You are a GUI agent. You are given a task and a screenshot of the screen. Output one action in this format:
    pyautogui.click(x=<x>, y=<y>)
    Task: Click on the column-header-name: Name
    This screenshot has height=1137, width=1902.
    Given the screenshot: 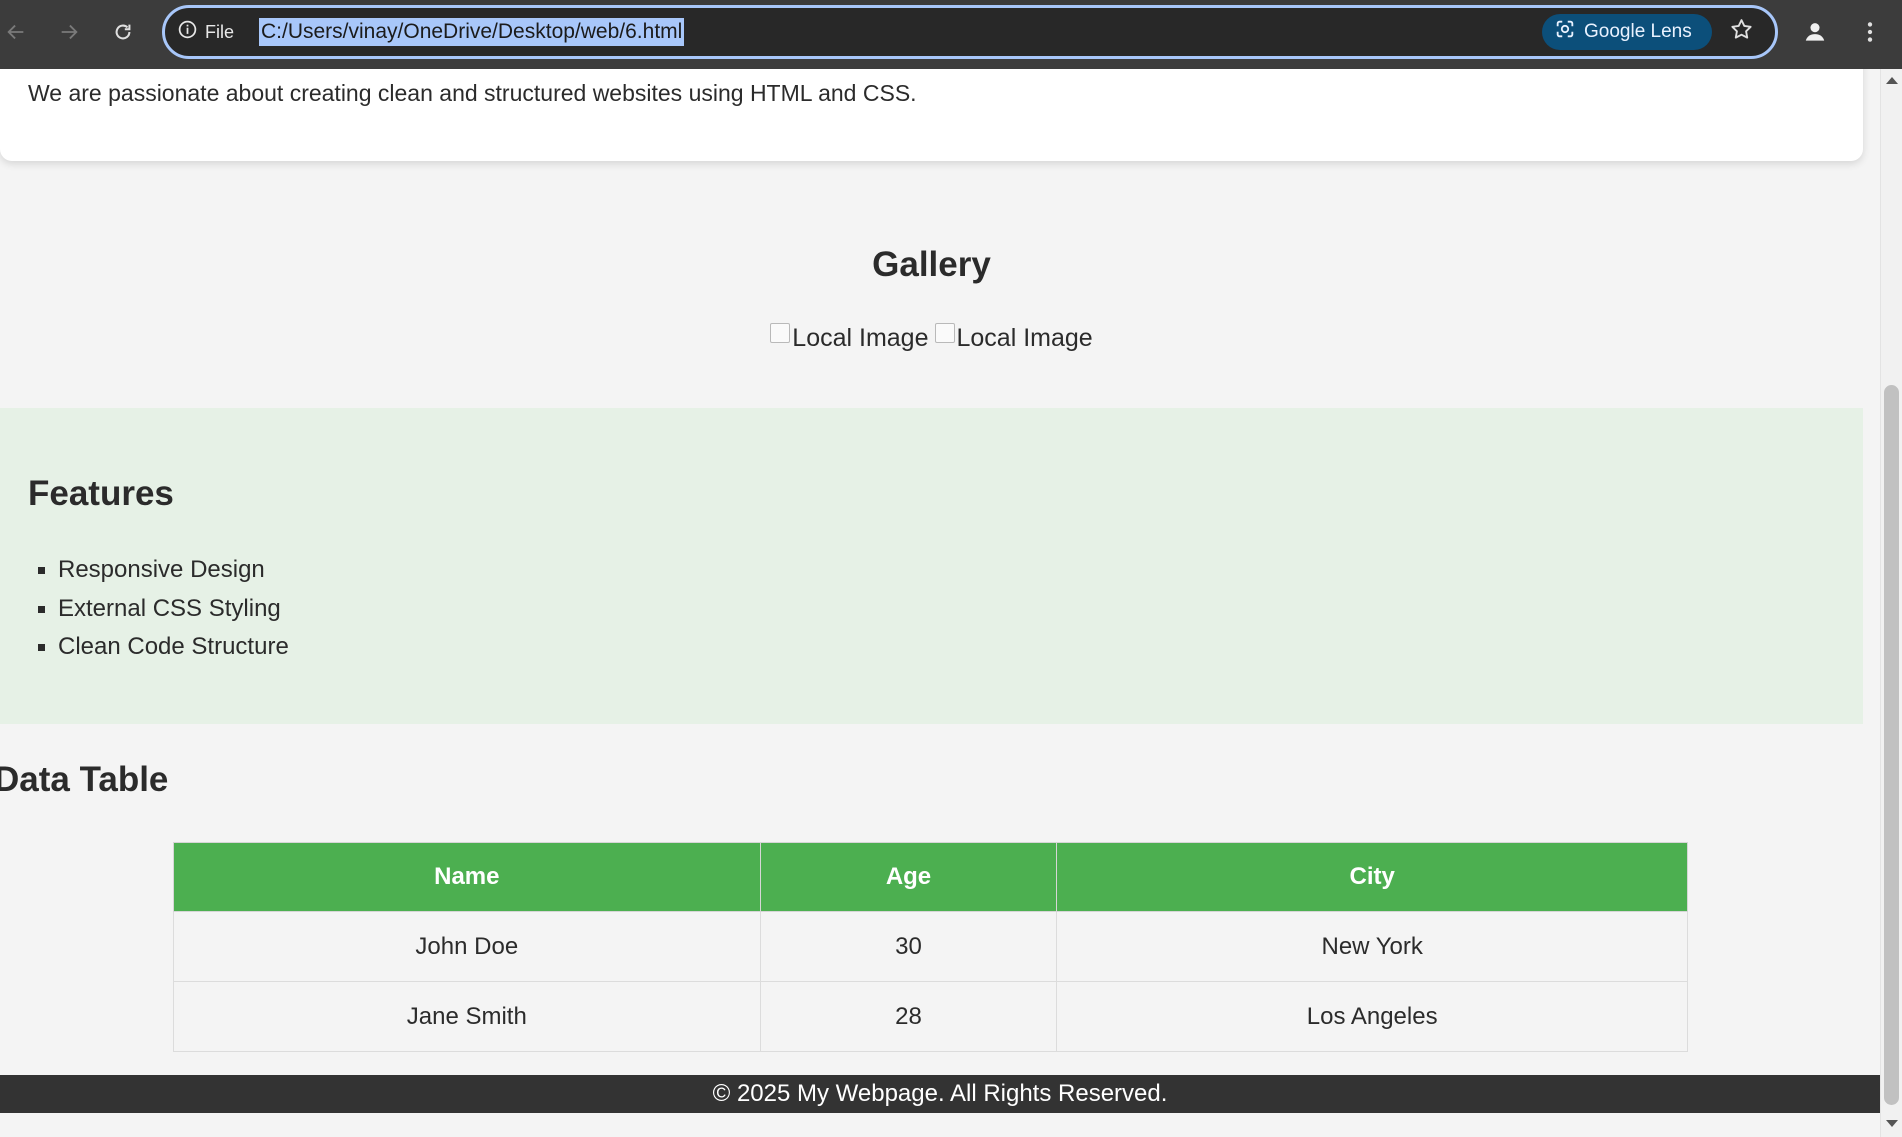 What is the action you would take?
    pyautogui.click(x=467, y=877)
    